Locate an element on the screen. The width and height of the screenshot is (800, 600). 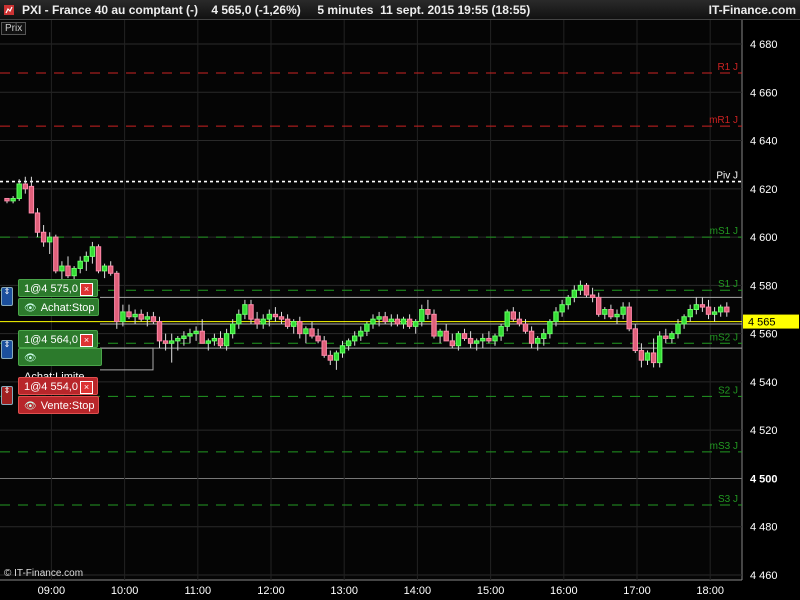
order-price: 1@4 554,0 is located at coordinates (51, 387).